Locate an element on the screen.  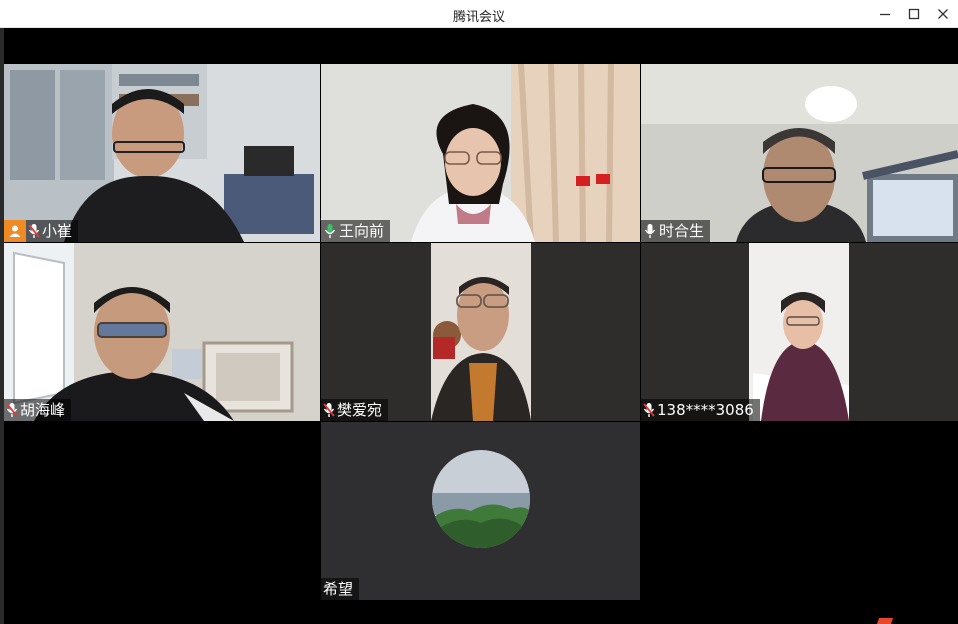
user-icon is located at coordinates (15, 231).